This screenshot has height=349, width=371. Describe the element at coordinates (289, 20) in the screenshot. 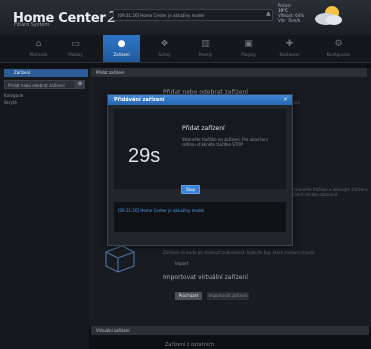

I see `weather-wind: Vítr: 7km/h` at that location.